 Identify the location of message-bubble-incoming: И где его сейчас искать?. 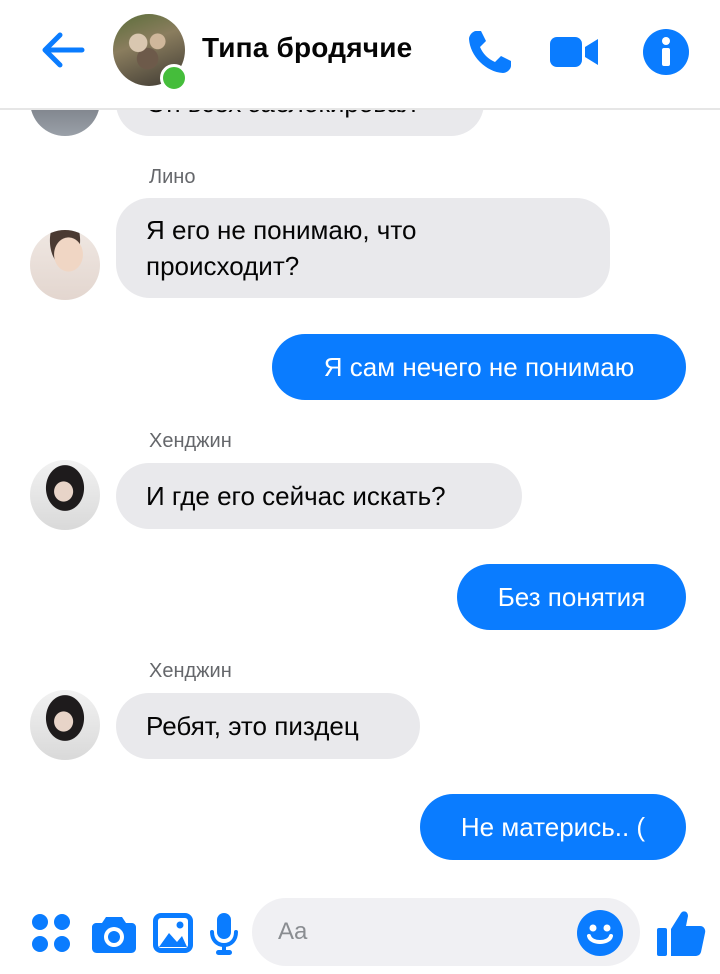
(319, 496).